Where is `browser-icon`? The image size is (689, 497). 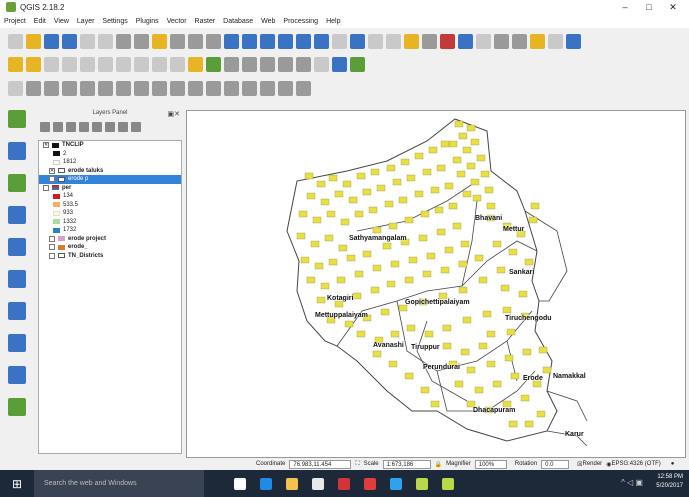 browser-icon is located at coordinates (339, 64).